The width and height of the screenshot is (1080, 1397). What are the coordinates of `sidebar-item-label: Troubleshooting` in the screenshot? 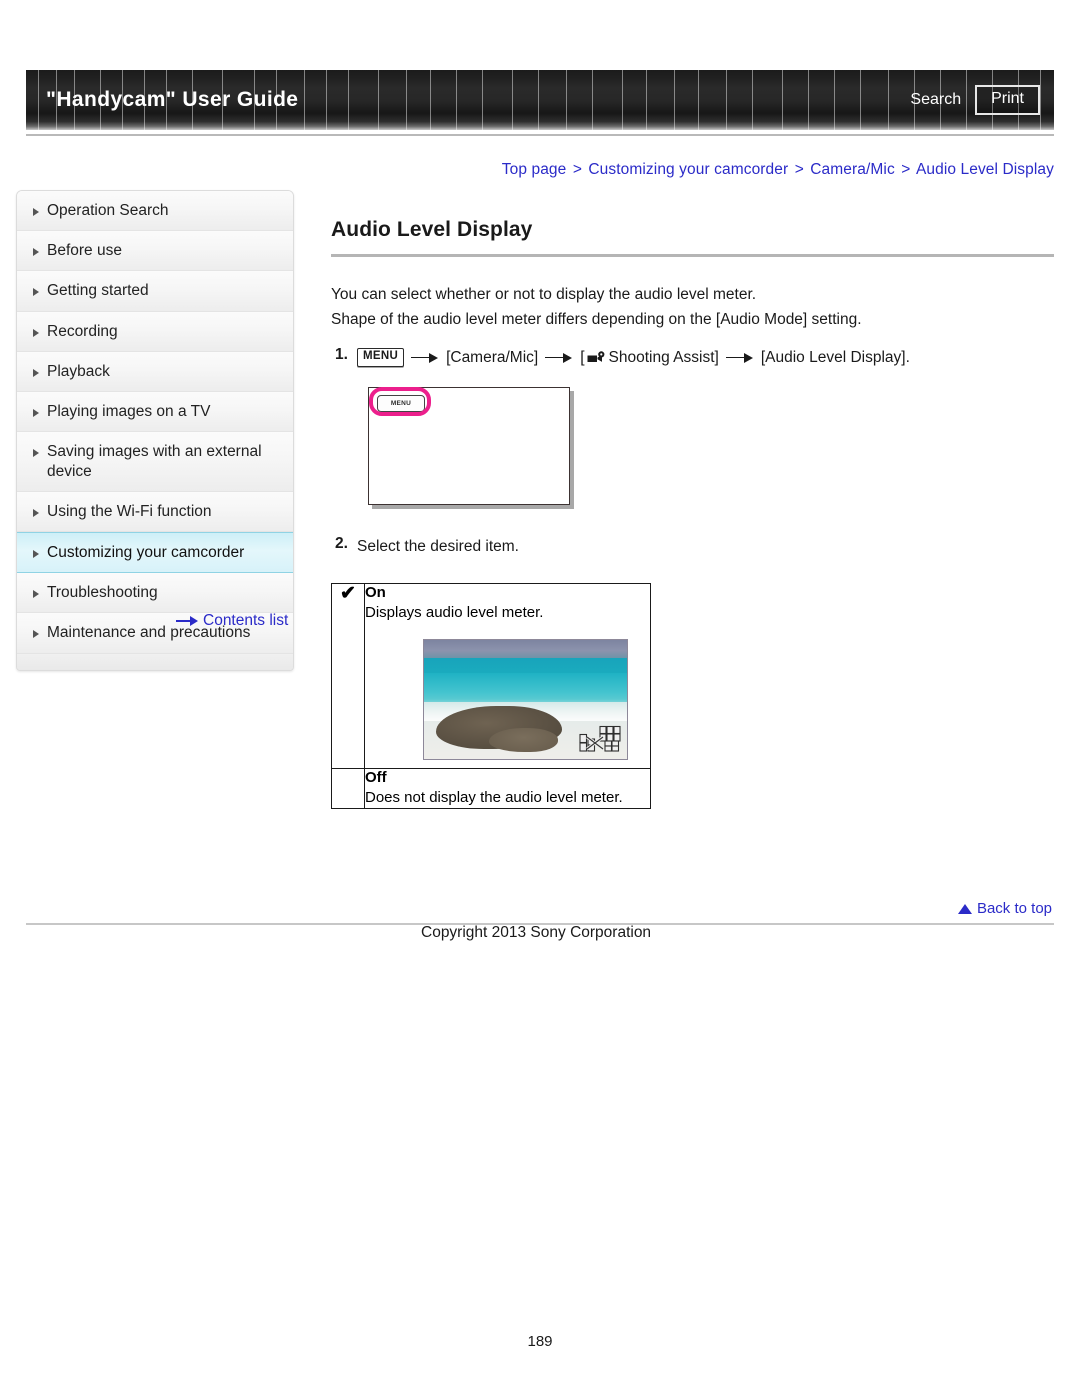 It's located at (102, 593).